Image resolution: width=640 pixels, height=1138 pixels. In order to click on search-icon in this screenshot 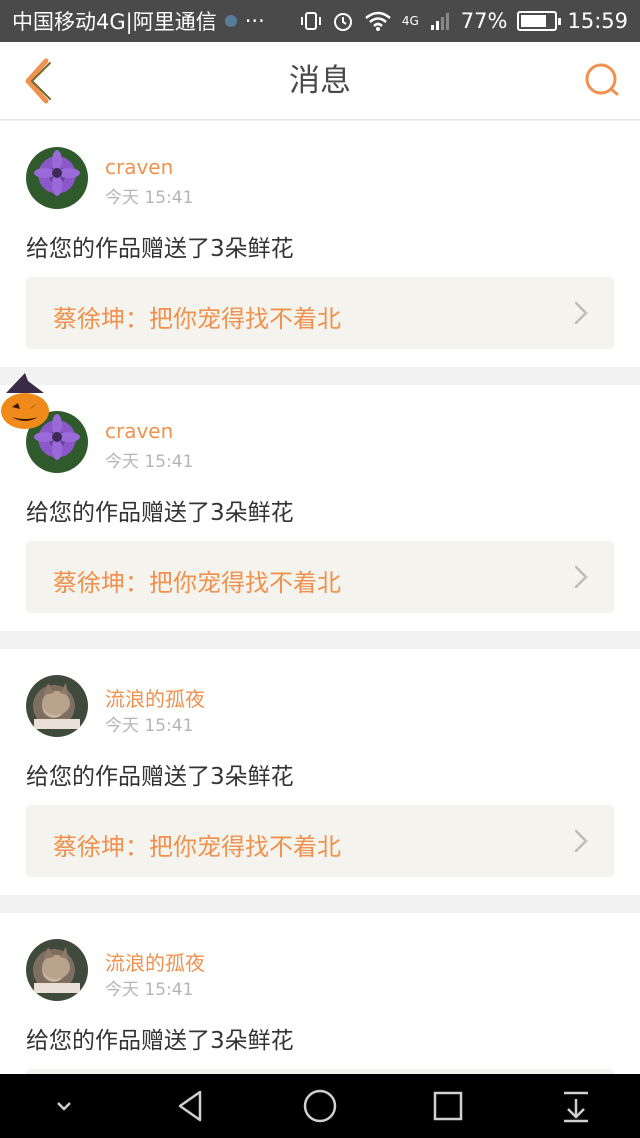, I will do `click(602, 79)`.